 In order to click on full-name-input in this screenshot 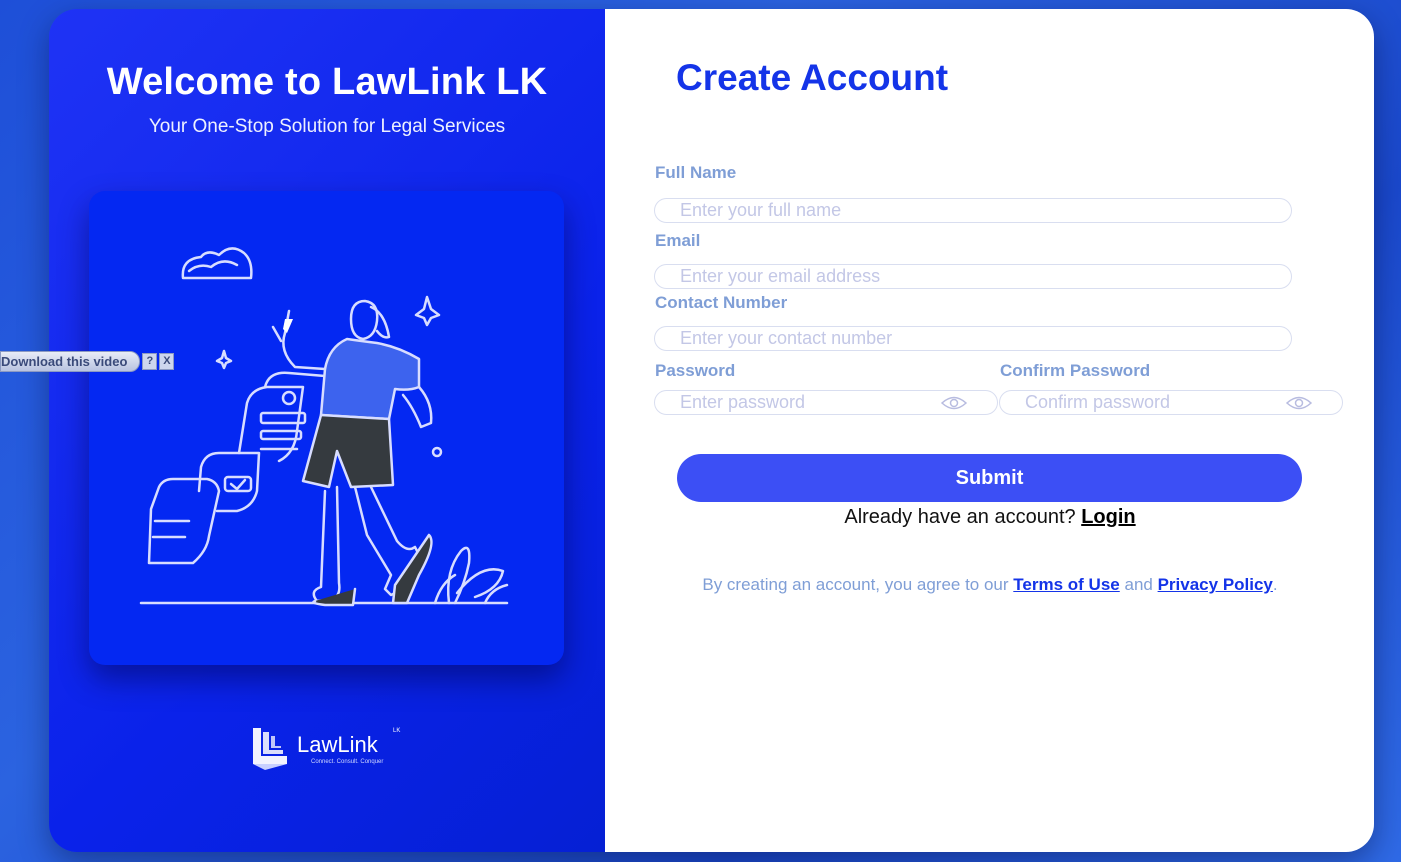, I will do `click(973, 210)`.